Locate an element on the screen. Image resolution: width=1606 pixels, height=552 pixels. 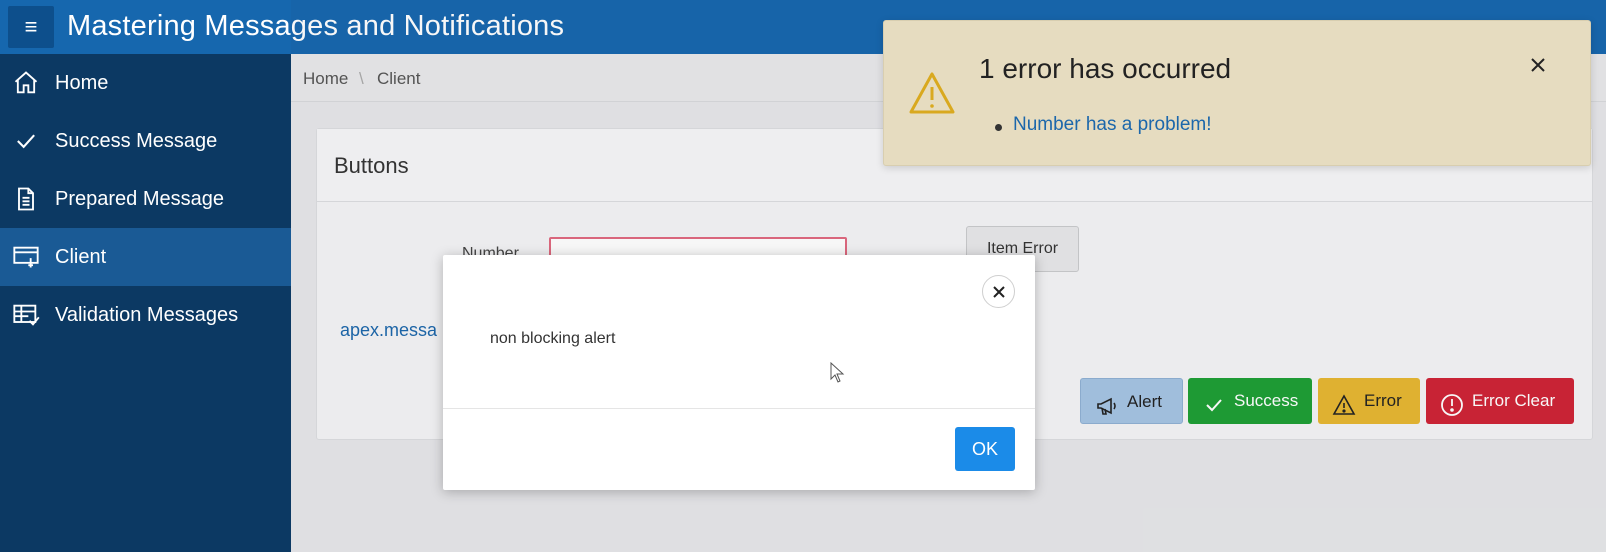
sidebar-item-success-message: Success Message is located at coordinates (145, 141).